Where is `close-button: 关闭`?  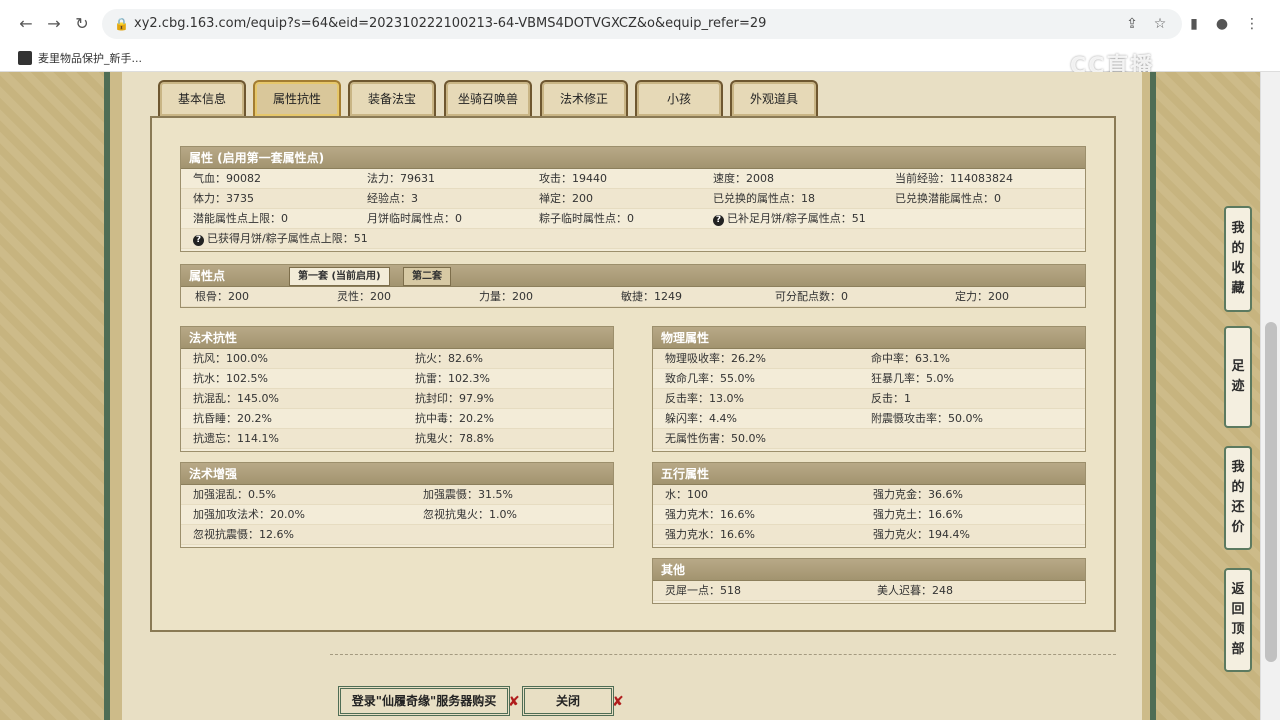 close-button: 关闭 is located at coordinates (568, 701).